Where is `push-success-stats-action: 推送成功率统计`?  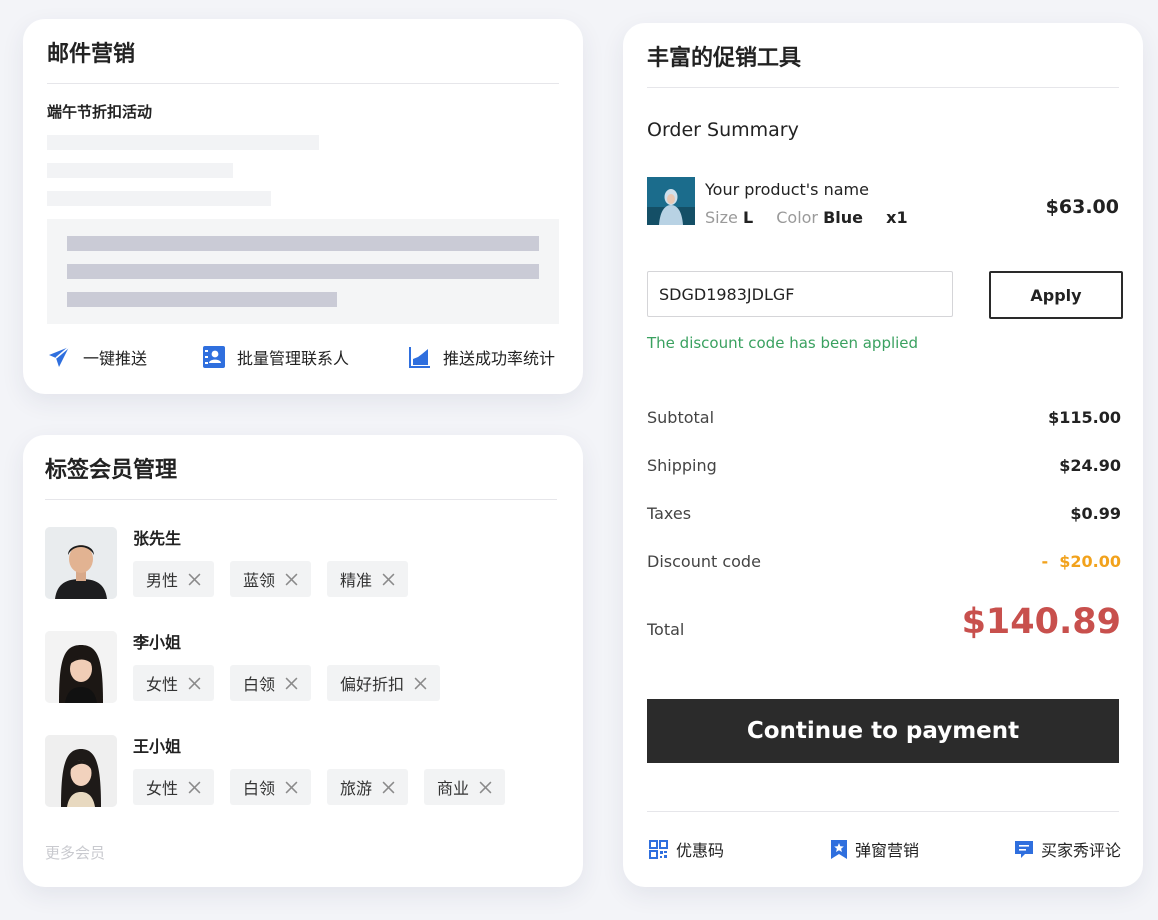
push-success-stats-action: 推送成功率统计 is located at coordinates (482, 357).